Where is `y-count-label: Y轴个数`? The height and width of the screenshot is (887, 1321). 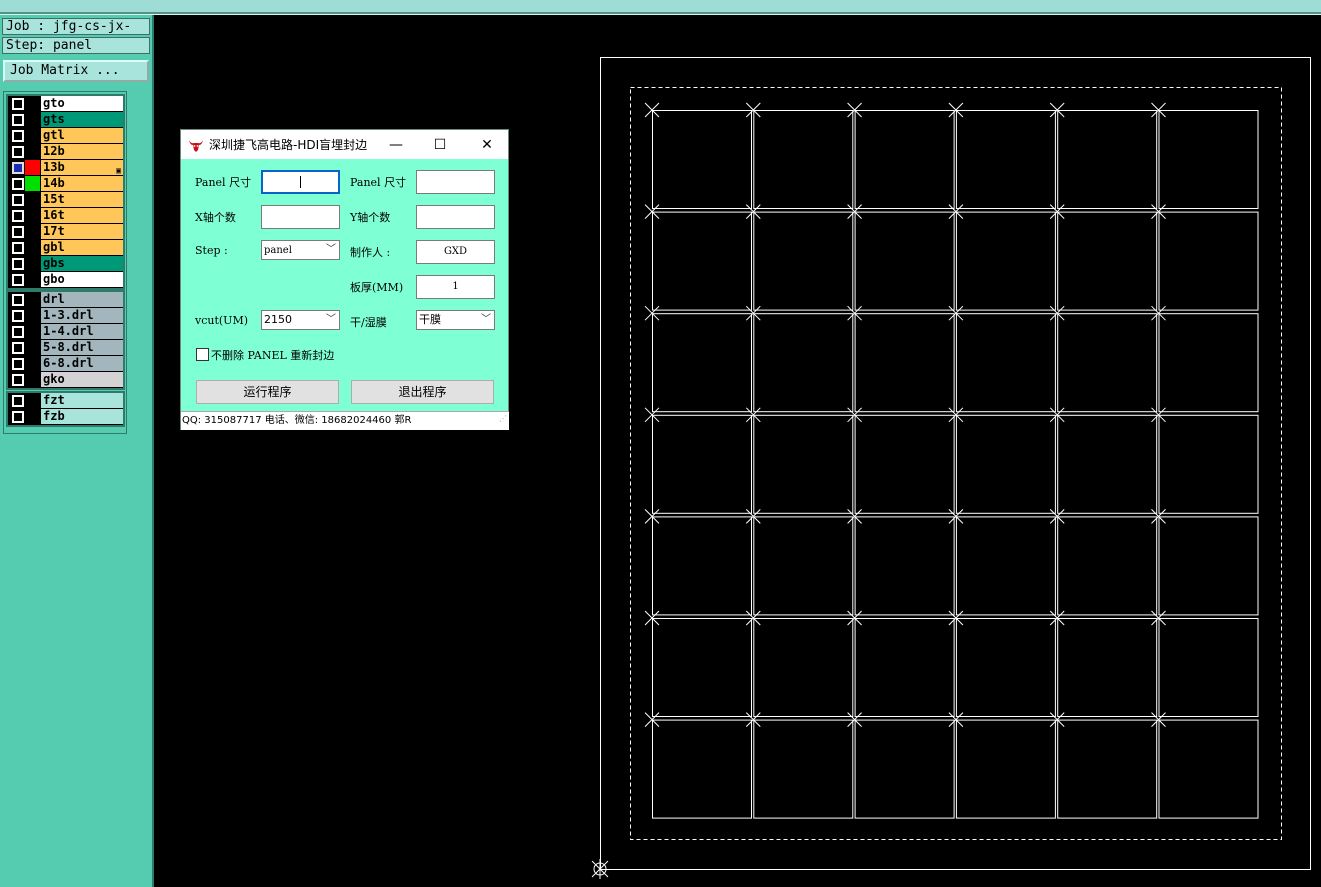 y-count-label: Y轴个数 is located at coordinates (370, 217).